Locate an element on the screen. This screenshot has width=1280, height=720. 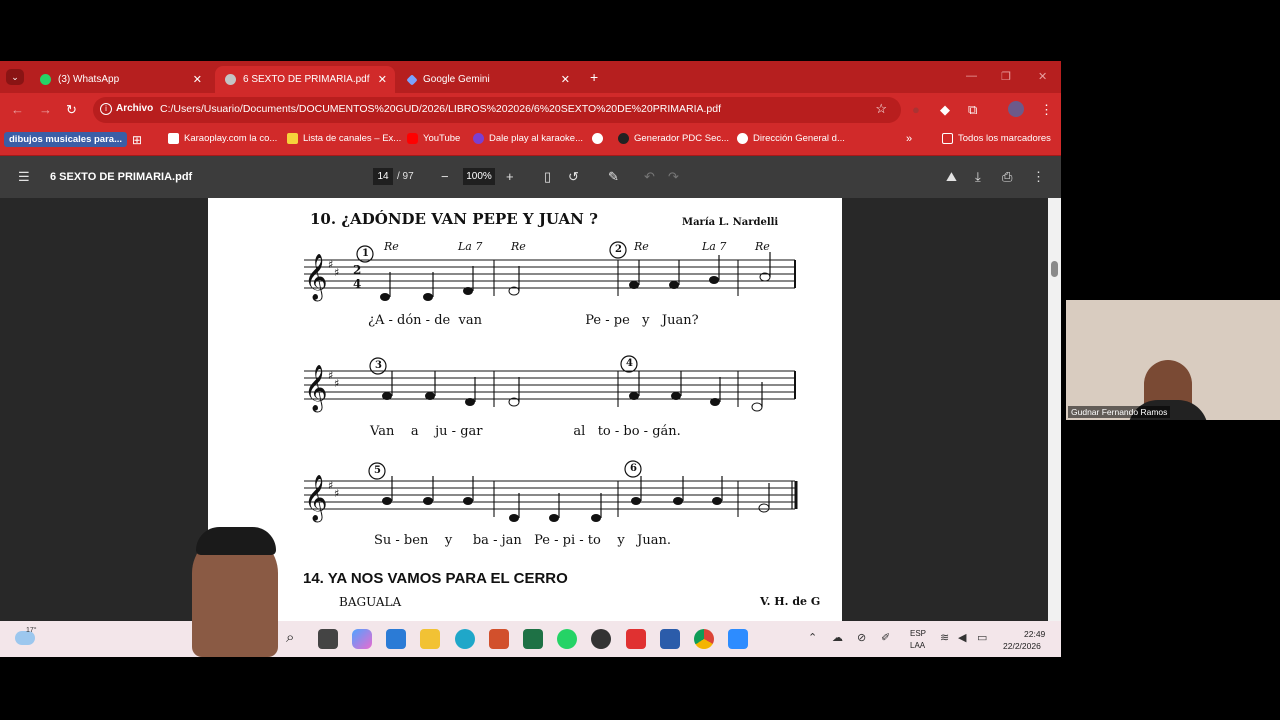
back-icon: ← is located at coordinates (17, 109).